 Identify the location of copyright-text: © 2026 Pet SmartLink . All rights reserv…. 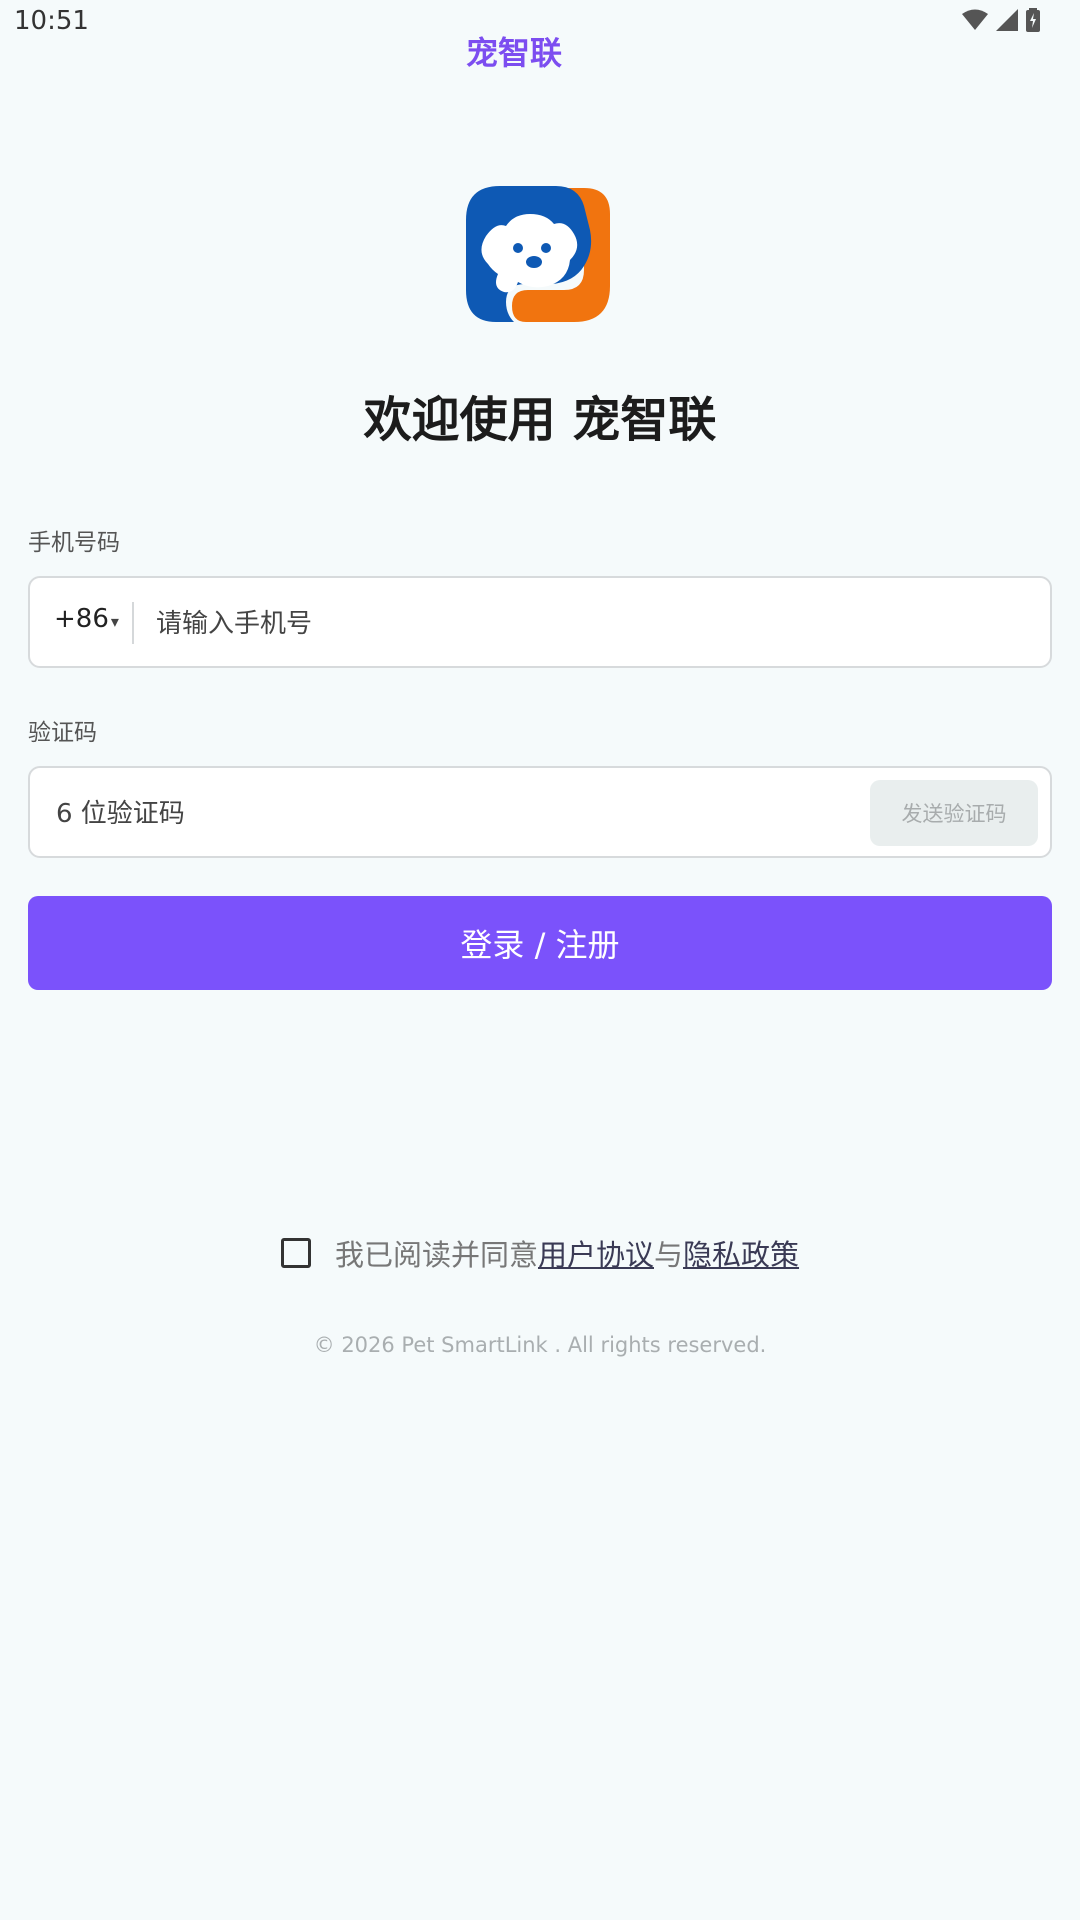
(540, 1345).